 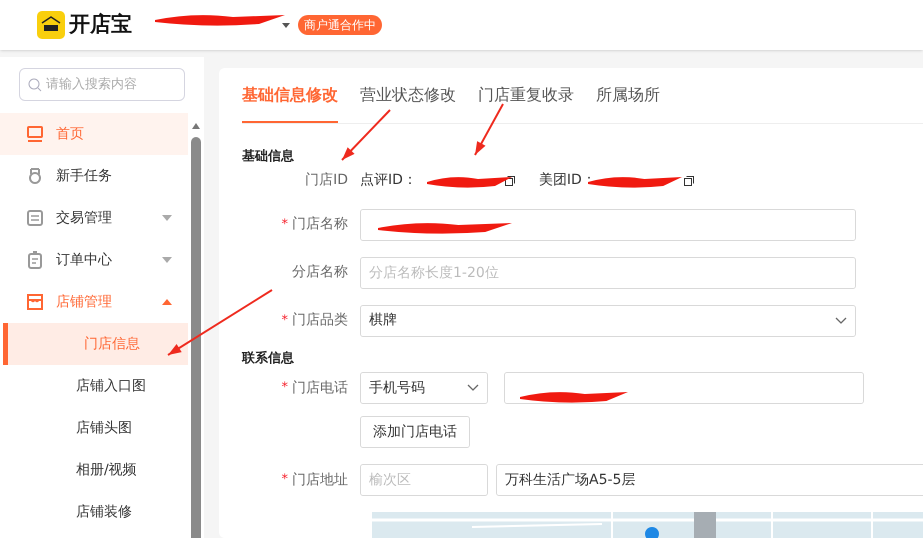 I want to click on field-label: 门店名称, so click(x=320, y=224).